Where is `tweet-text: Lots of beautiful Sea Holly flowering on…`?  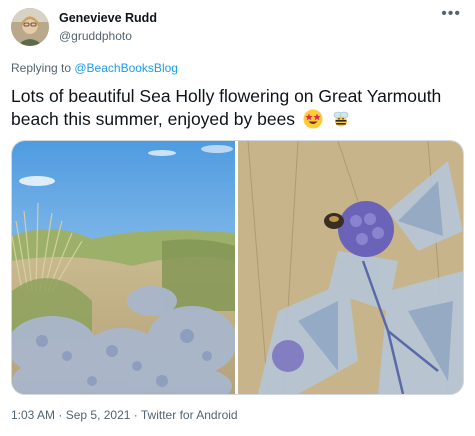 tweet-text: Lots of beautiful Sea Holly flowering on… is located at coordinates (231, 108).